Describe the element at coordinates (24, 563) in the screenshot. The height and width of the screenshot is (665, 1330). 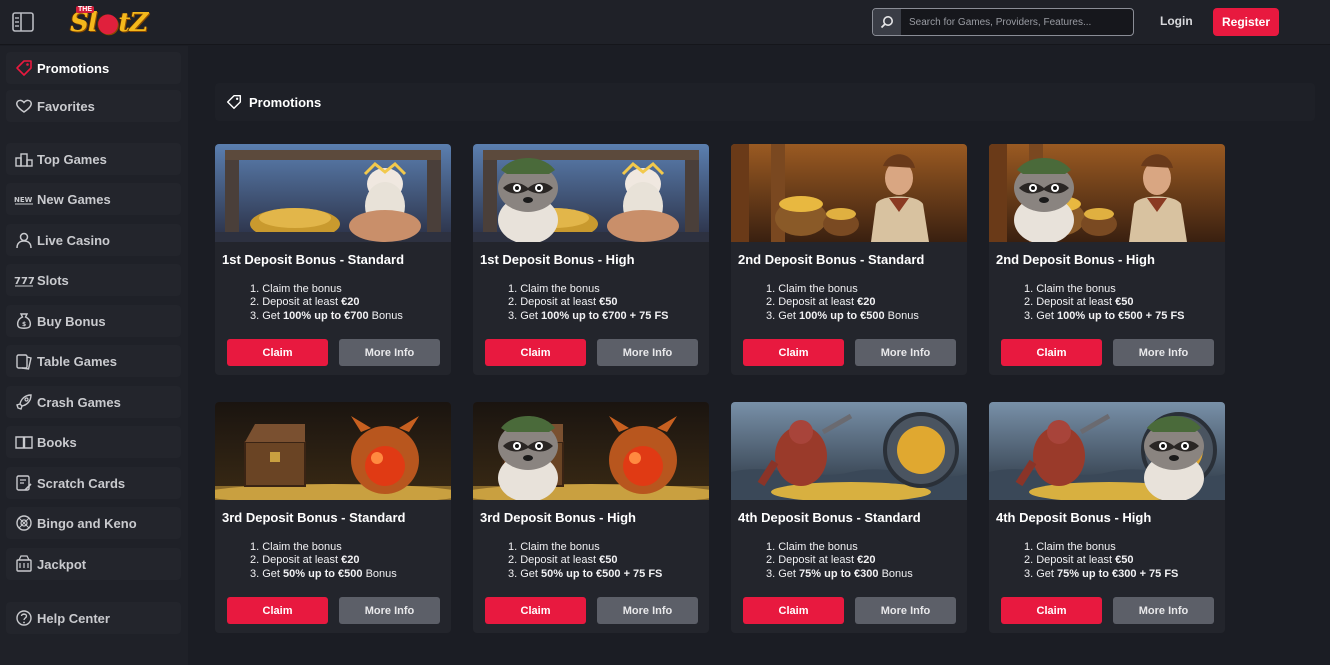
I see `jackpot-icon` at that location.